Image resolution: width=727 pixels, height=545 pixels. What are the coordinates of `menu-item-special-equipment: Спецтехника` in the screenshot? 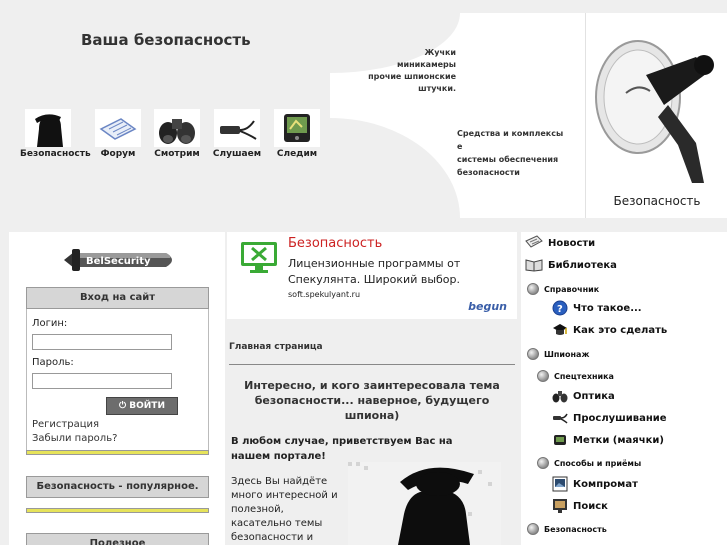 It's located at (575, 376).